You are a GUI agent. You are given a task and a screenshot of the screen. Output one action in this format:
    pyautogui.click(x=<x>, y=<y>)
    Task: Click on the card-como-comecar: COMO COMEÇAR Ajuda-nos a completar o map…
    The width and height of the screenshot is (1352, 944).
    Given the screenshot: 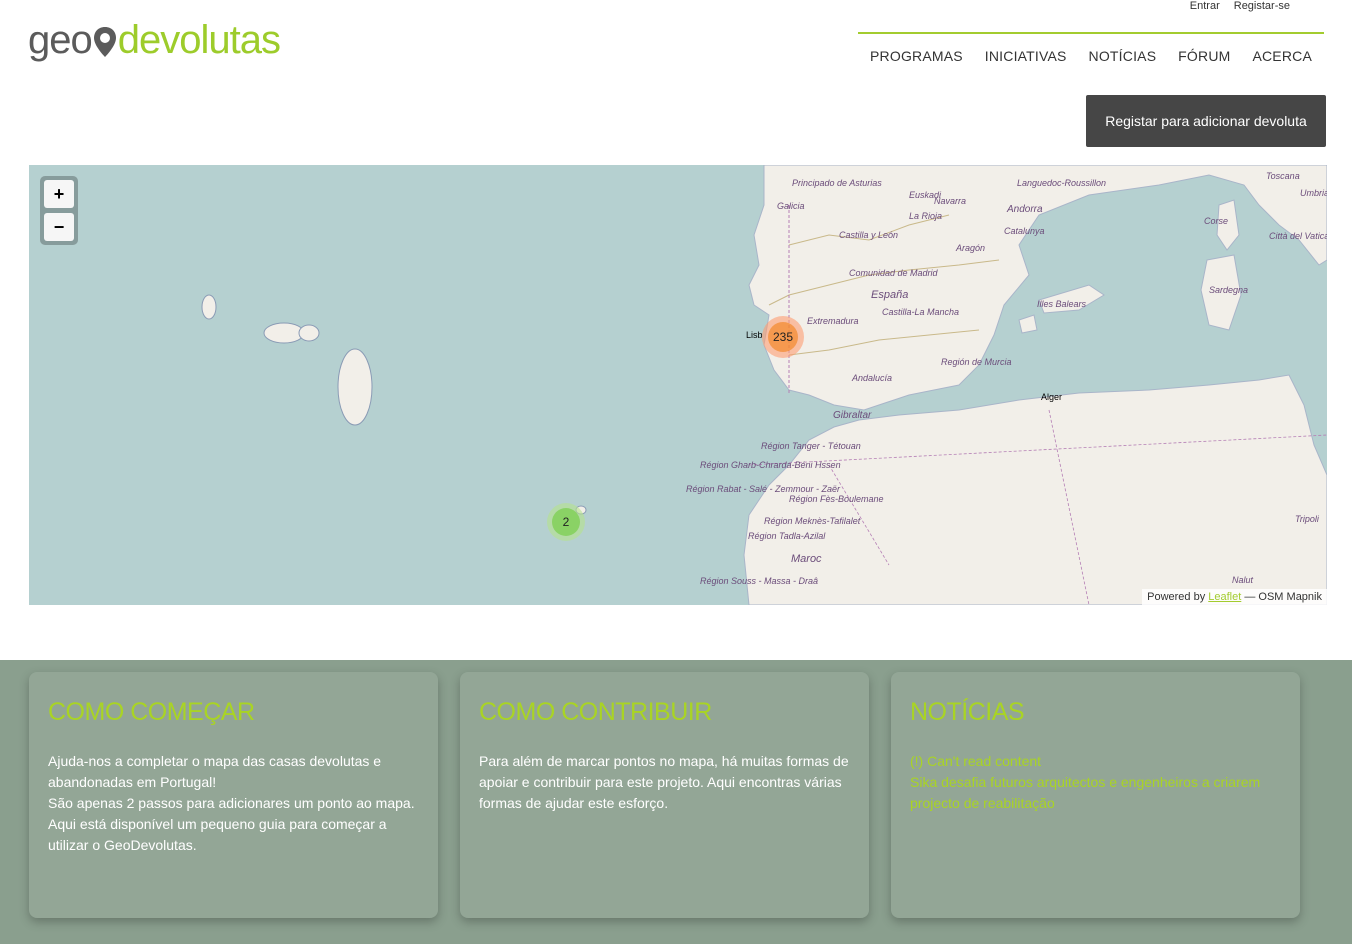 What is the action you would take?
    pyautogui.click(x=233, y=795)
    